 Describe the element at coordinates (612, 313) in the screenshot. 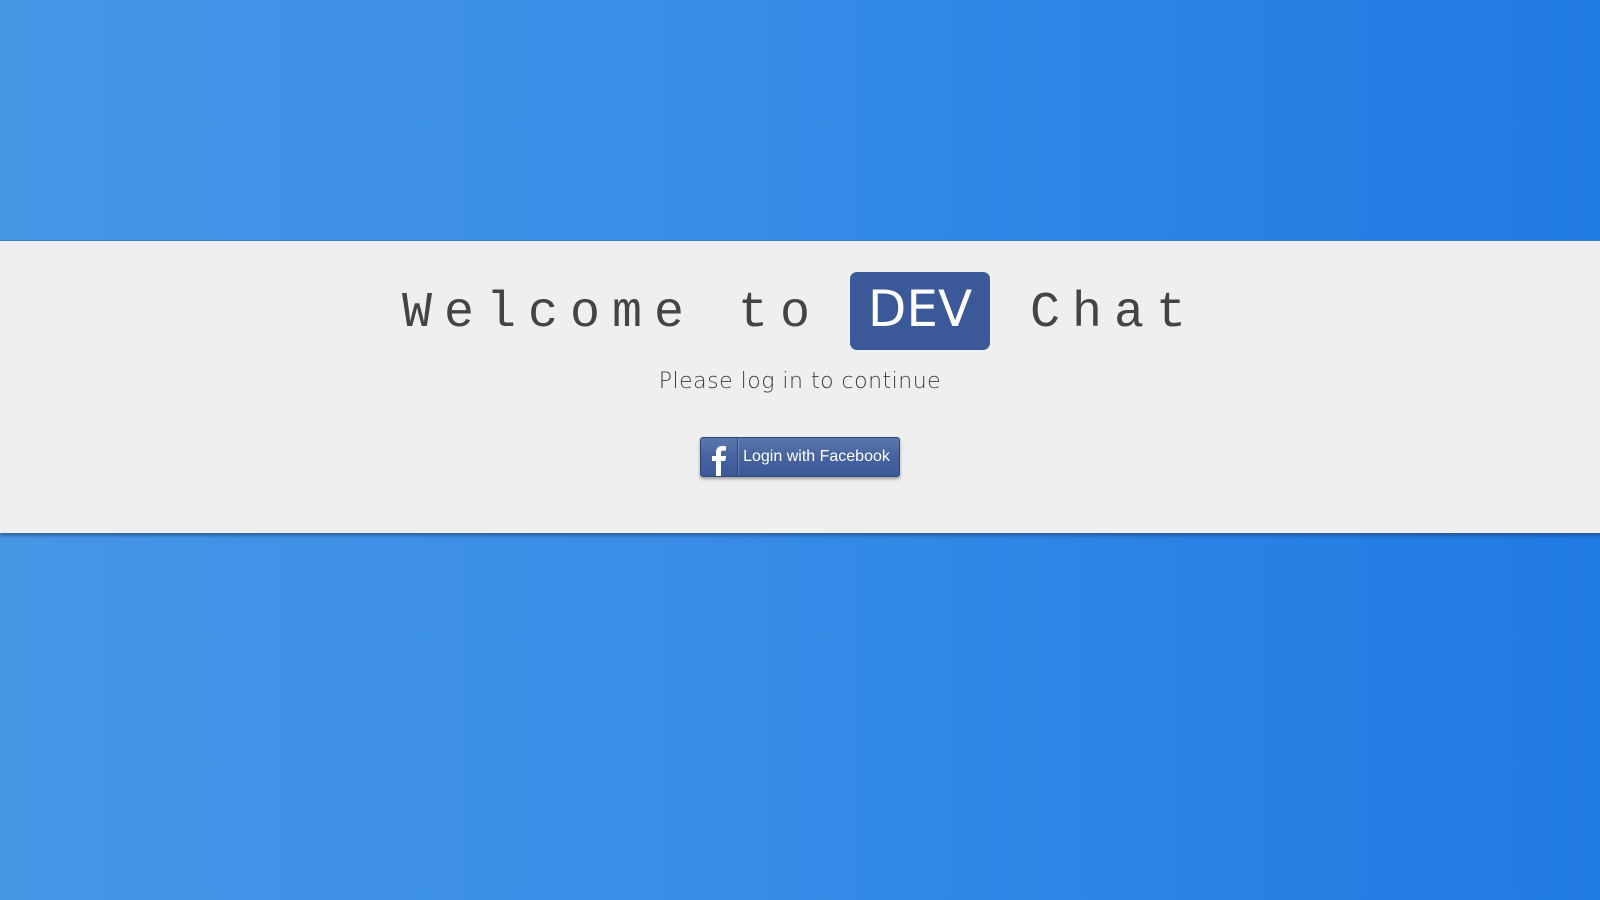

I see `title-prefix: Welcome to` at that location.